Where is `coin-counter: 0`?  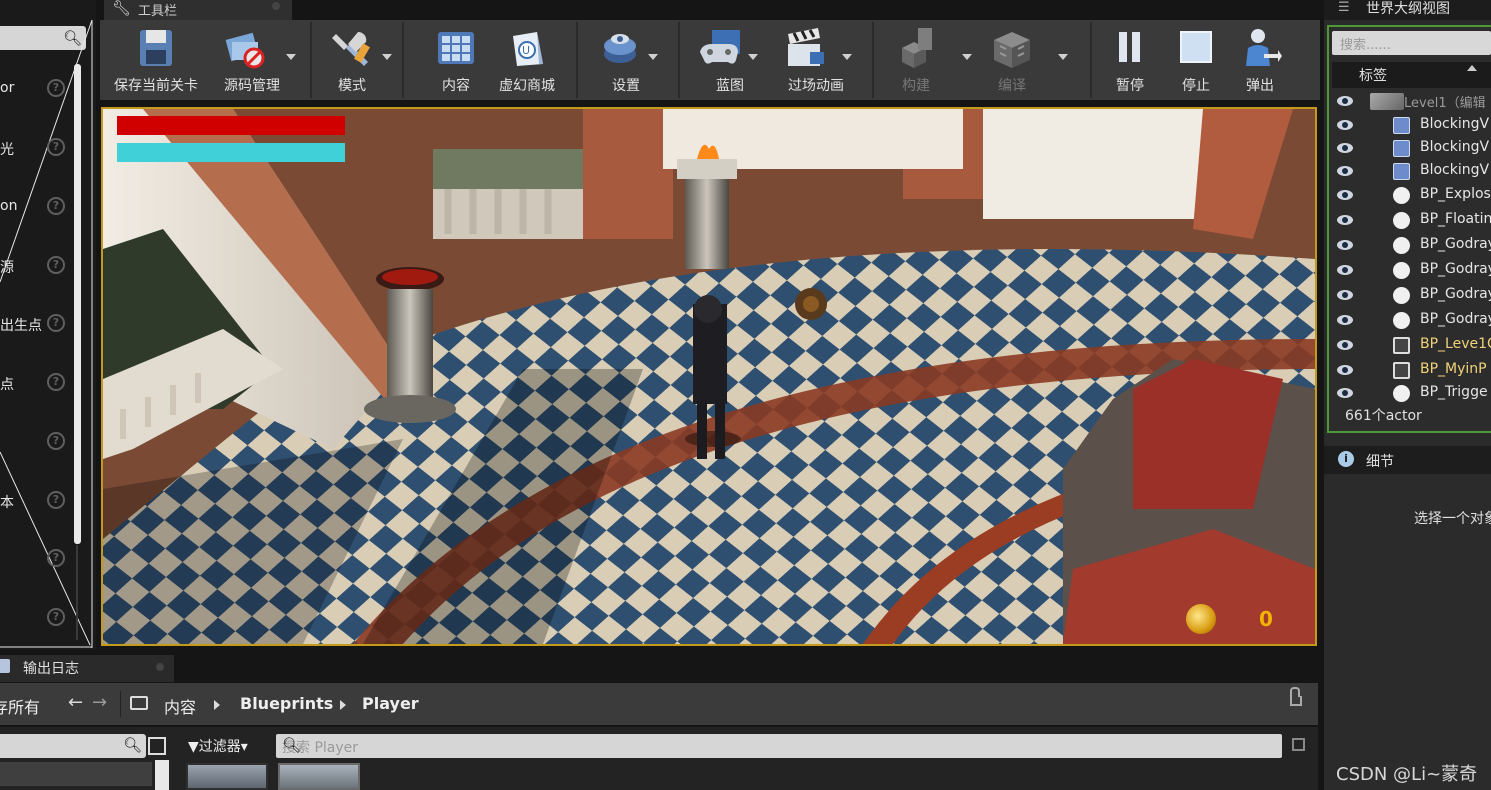 coin-counter: 0 is located at coordinates (1266, 619).